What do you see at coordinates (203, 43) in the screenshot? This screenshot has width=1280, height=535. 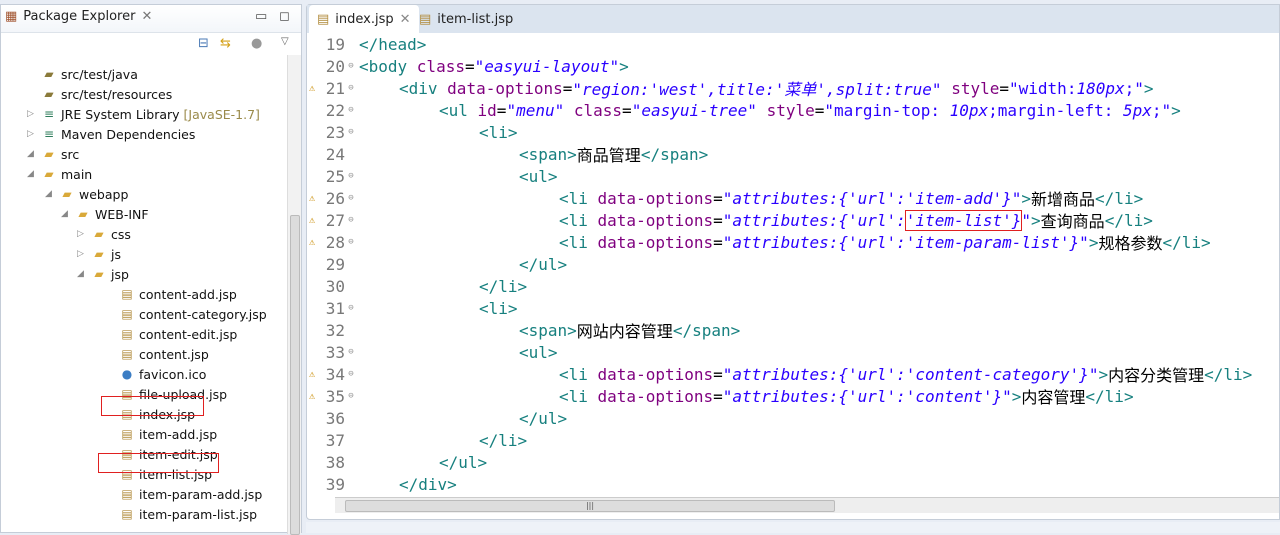 I see `collapse-all-icon: ⊟` at bounding box center [203, 43].